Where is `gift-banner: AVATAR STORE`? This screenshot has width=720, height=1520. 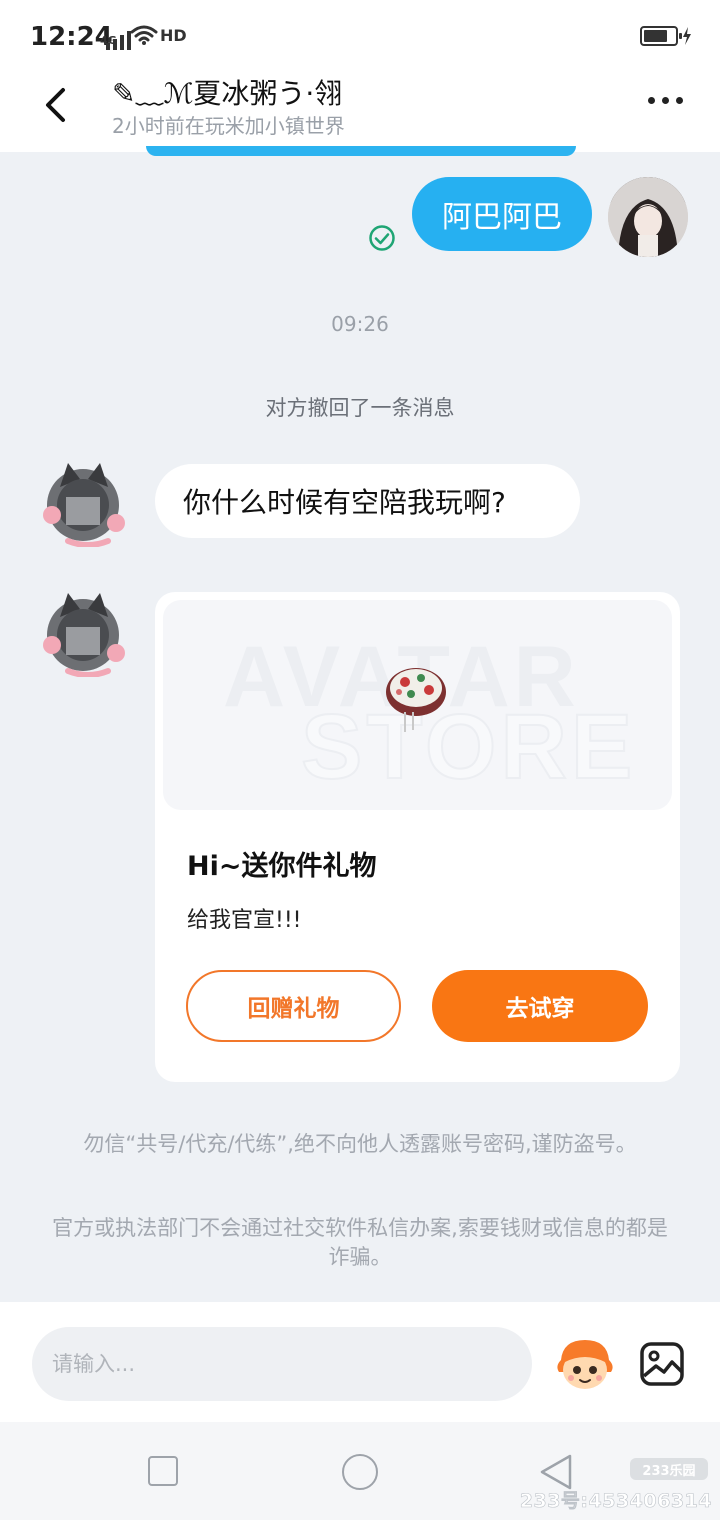 gift-banner: AVATAR STORE is located at coordinates (417, 705).